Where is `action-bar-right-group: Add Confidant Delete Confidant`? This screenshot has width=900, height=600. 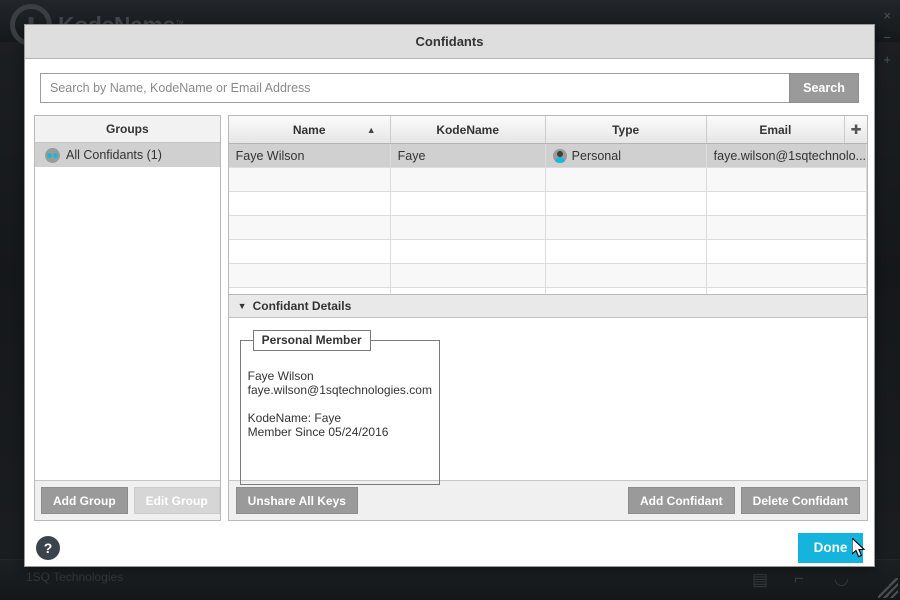
action-bar-right-group: Add Confidant Delete Confidant is located at coordinates (744, 500).